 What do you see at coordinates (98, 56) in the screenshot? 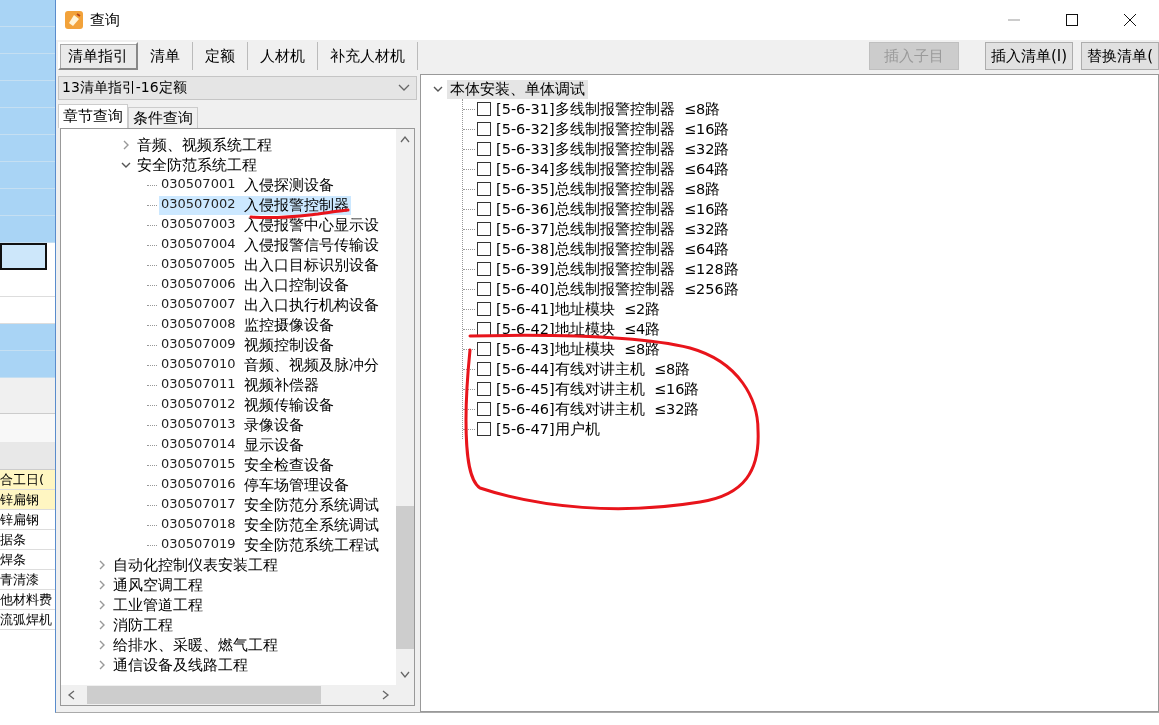
I see `tab: 清单指引` at bounding box center [98, 56].